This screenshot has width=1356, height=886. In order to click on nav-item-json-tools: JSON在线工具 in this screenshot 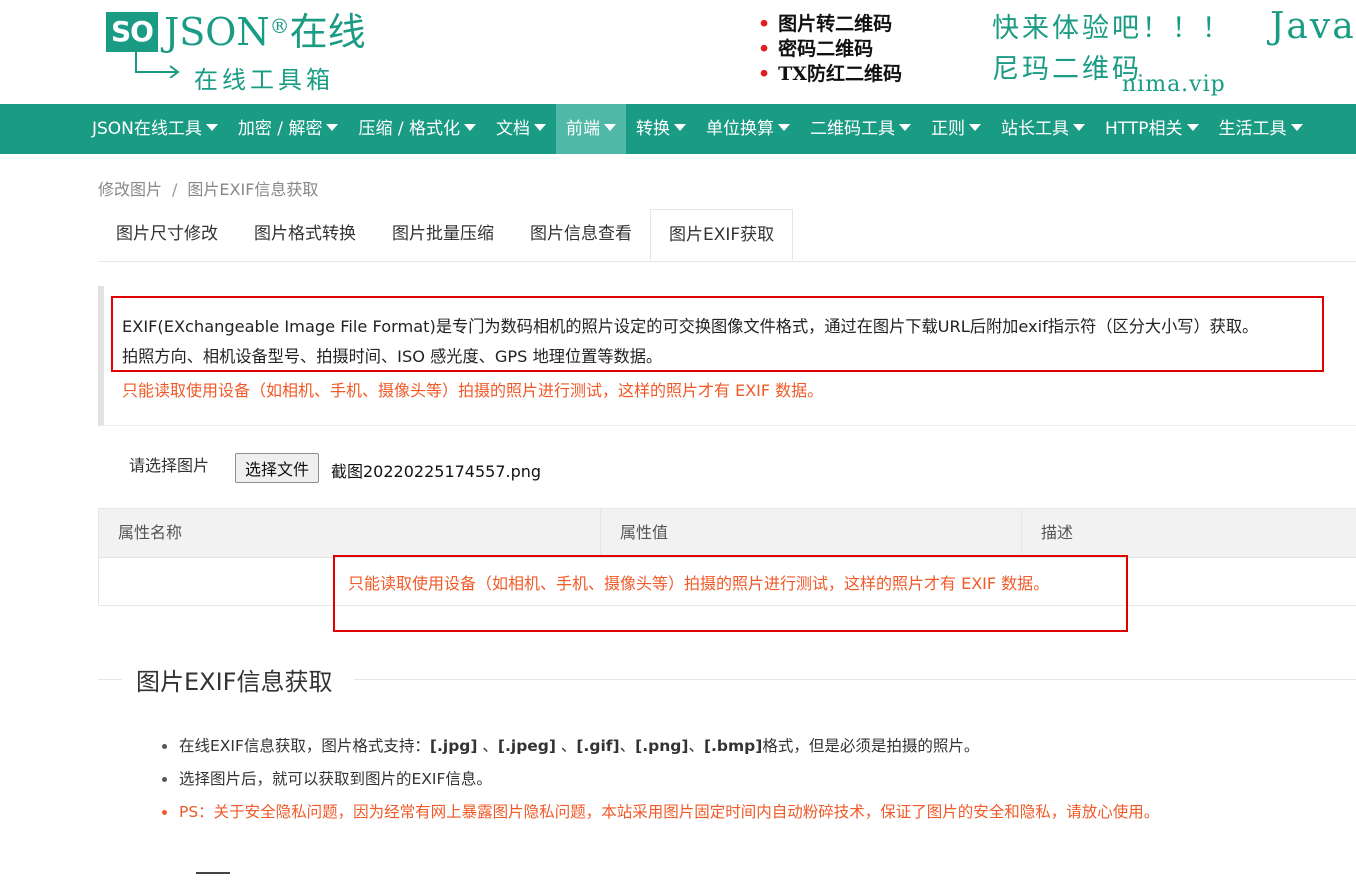, I will do `click(155, 129)`.